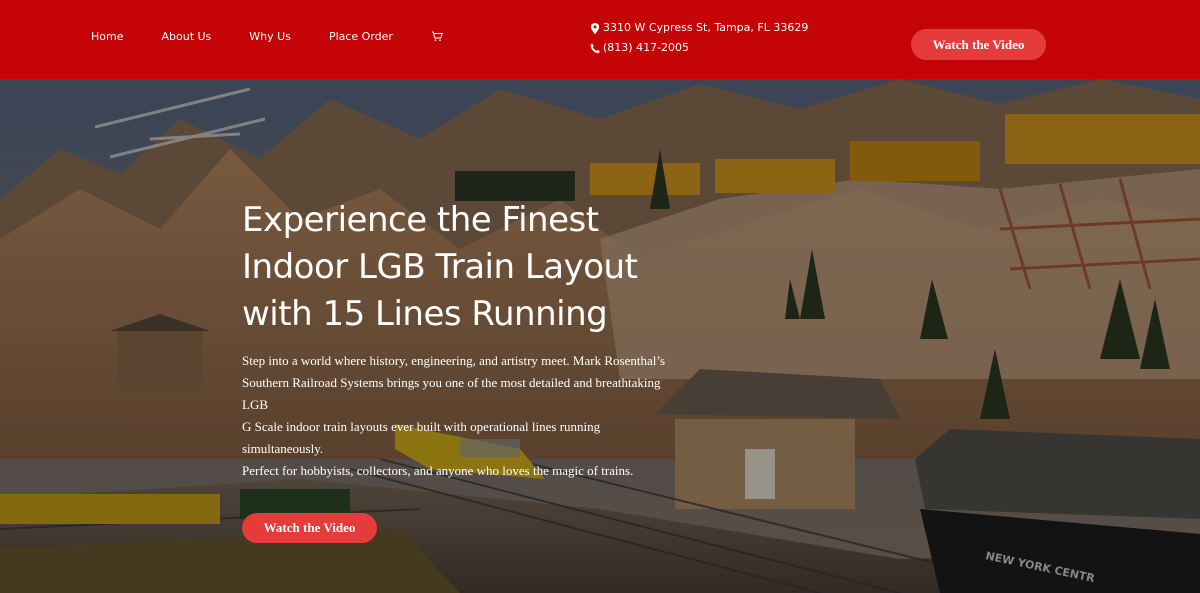 This screenshot has height=593, width=1200. What do you see at coordinates (646, 48) in the screenshot?
I see `phone-text: (813) 417-2005` at bounding box center [646, 48].